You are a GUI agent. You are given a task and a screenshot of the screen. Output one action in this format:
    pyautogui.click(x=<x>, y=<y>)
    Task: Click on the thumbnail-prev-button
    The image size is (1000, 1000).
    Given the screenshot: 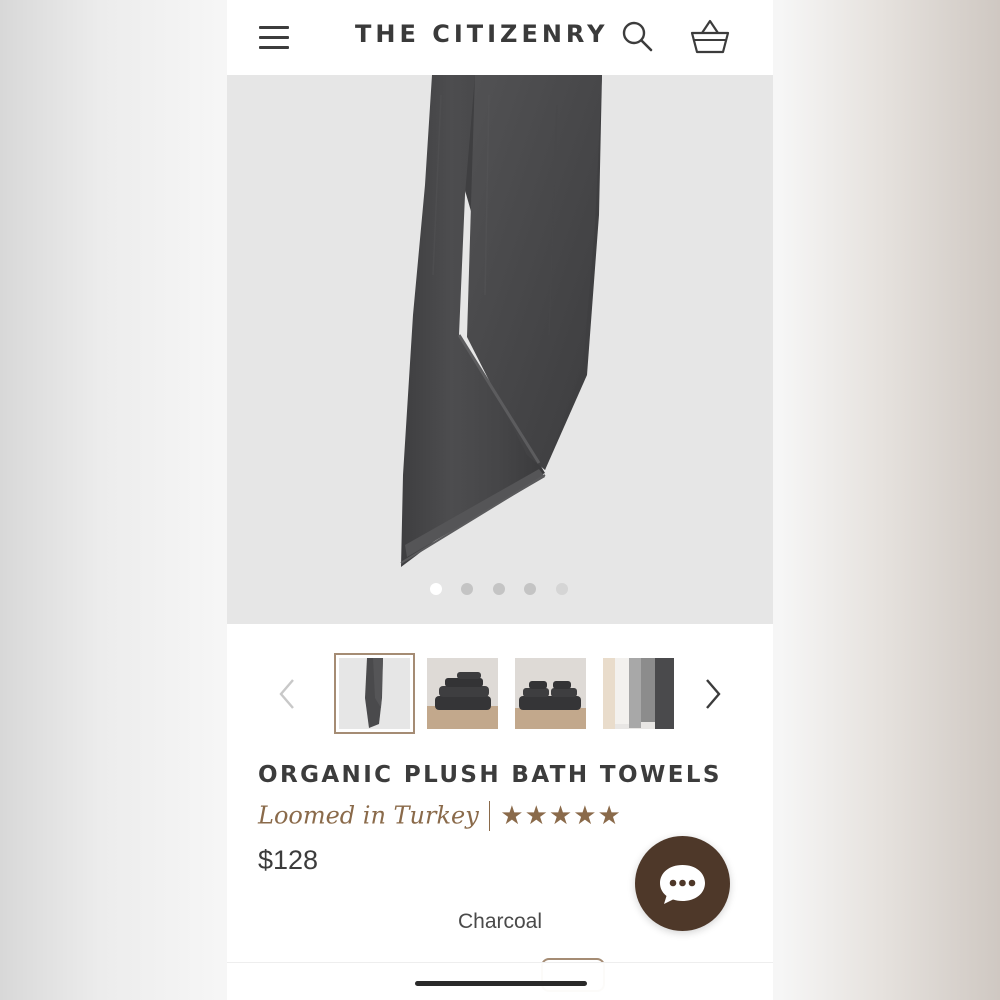 What is the action you would take?
    pyautogui.click(x=288, y=694)
    